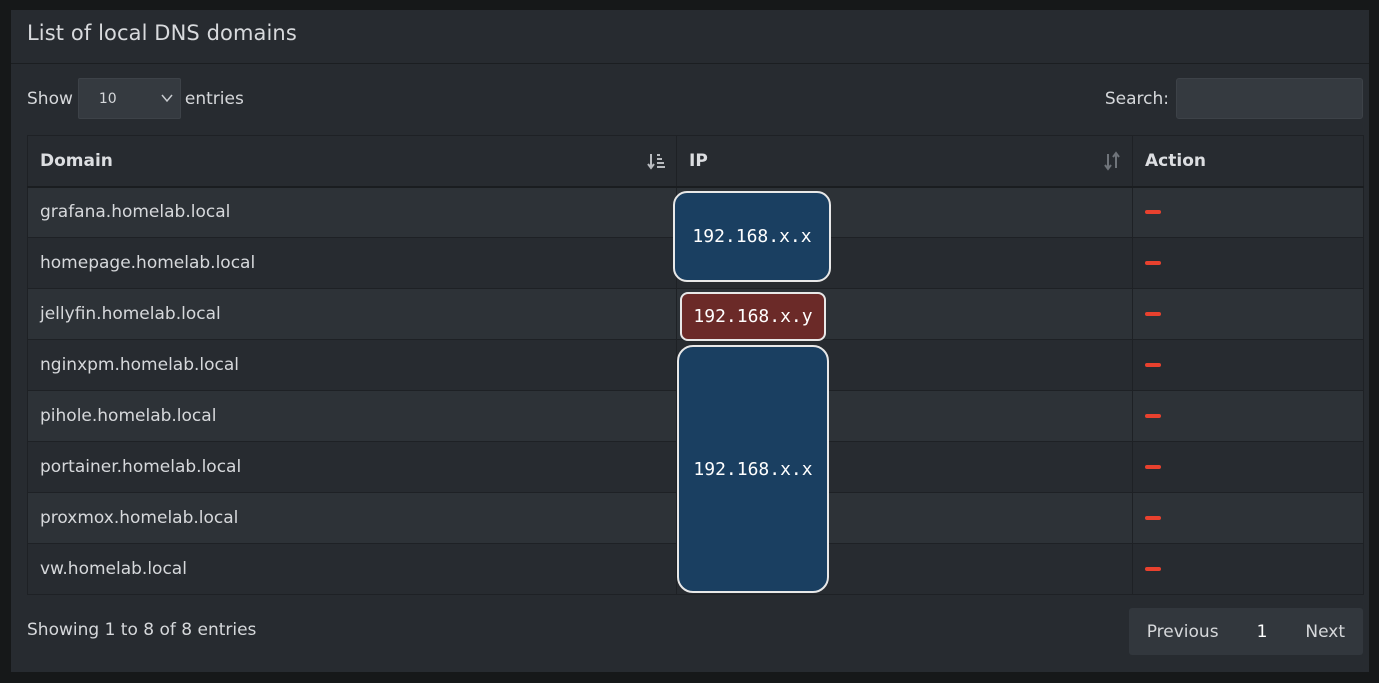 The height and width of the screenshot is (683, 1379). Describe the element at coordinates (1269, 98) in the screenshot. I see `search-input` at that location.